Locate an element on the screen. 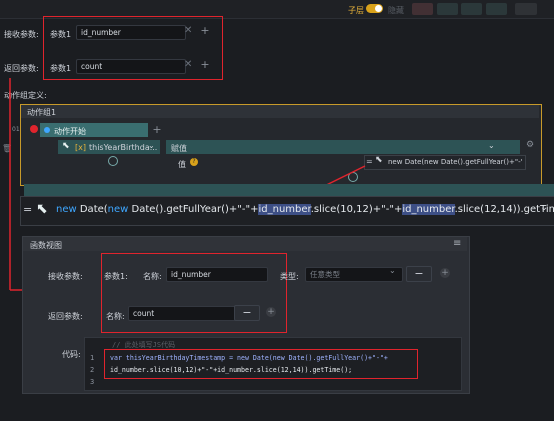  fv-name-label: 名称: is located at coordinates (152, 276).